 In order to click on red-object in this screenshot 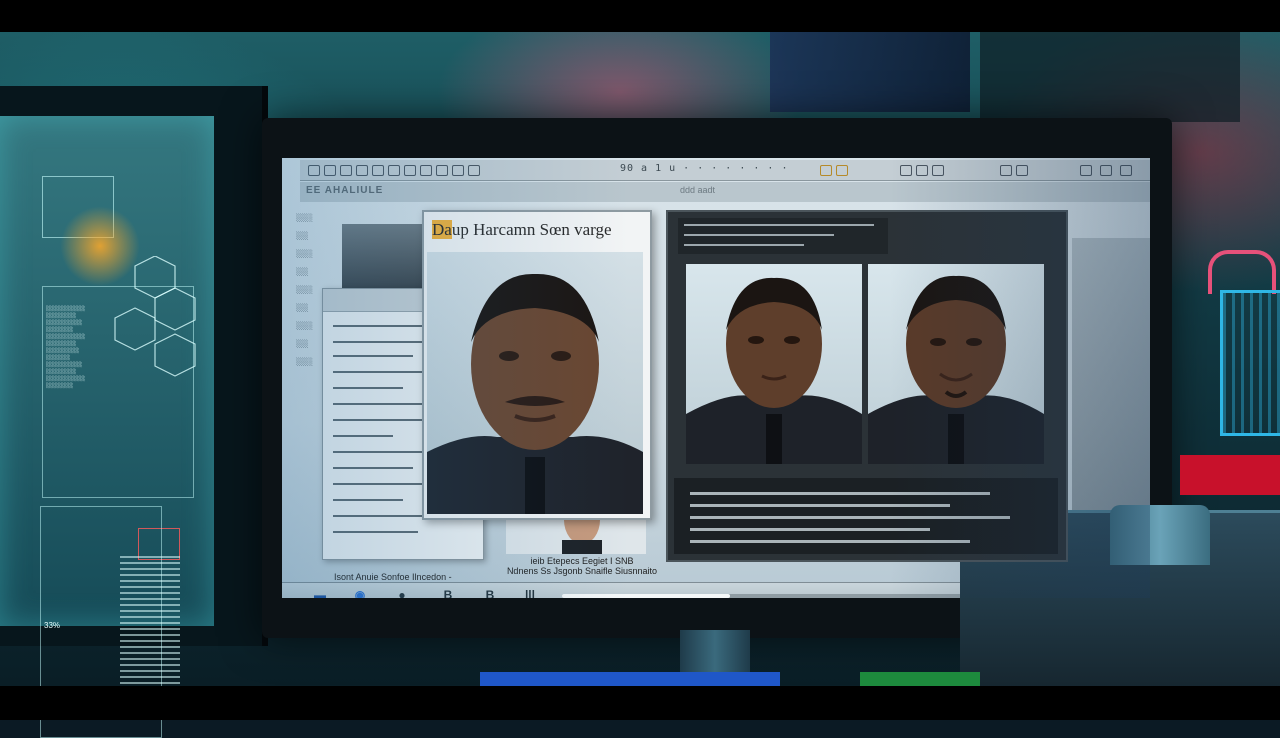, I will do `click(1230, 475)`.